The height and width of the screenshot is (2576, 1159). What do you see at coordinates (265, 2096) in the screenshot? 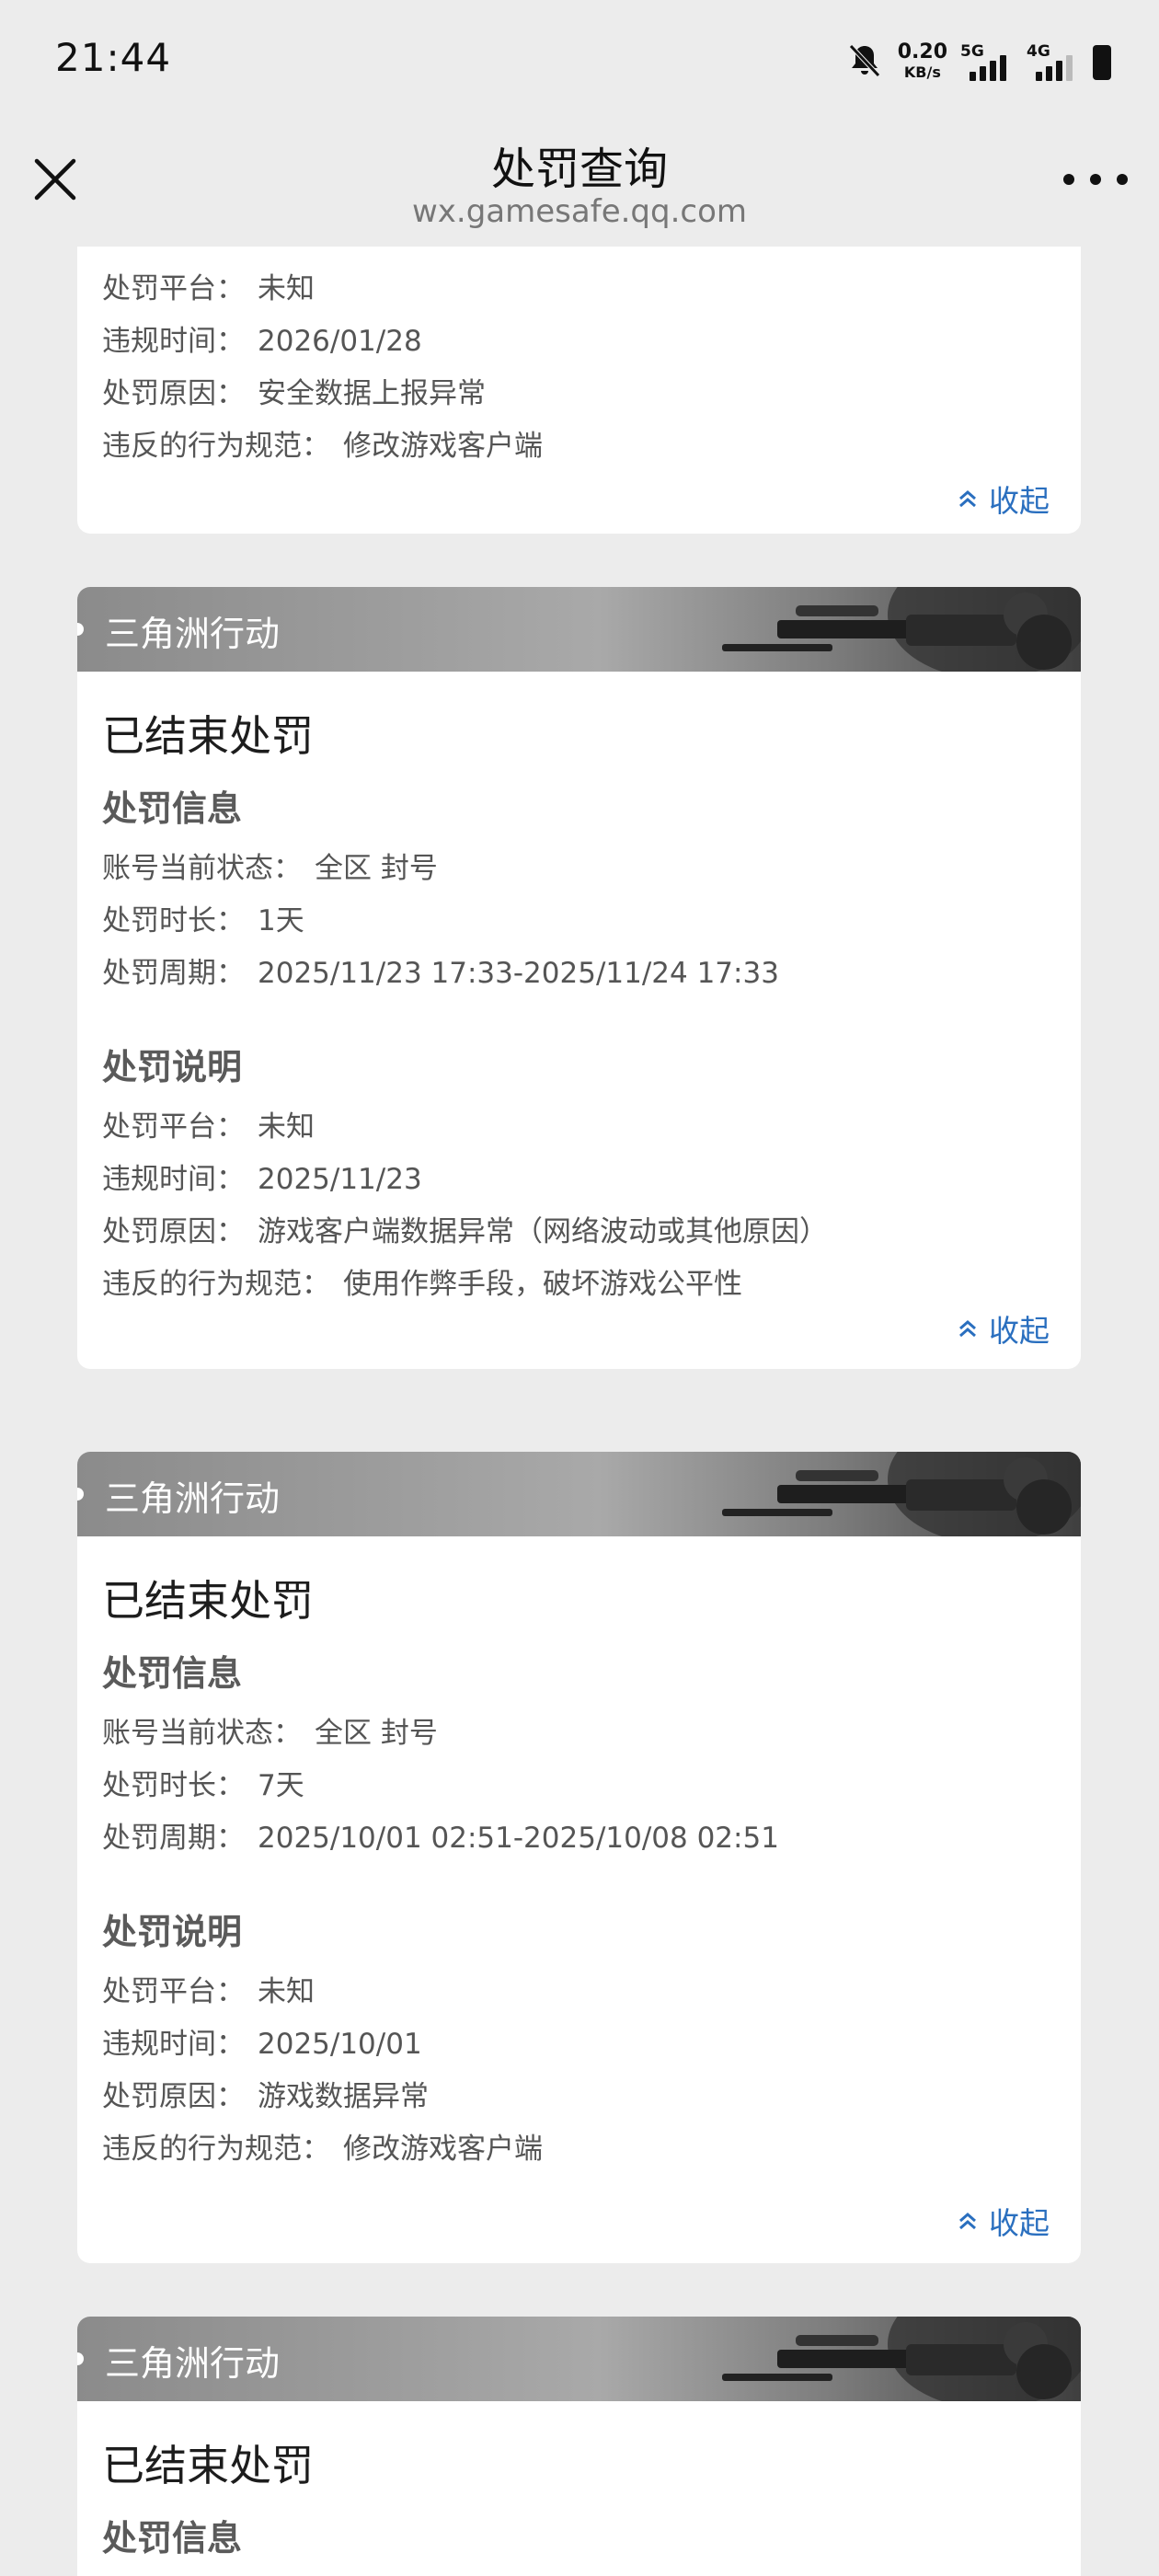
I see `reason-row: 处罚原因： 游戏数据异常` at bounding box center [265, 2096].